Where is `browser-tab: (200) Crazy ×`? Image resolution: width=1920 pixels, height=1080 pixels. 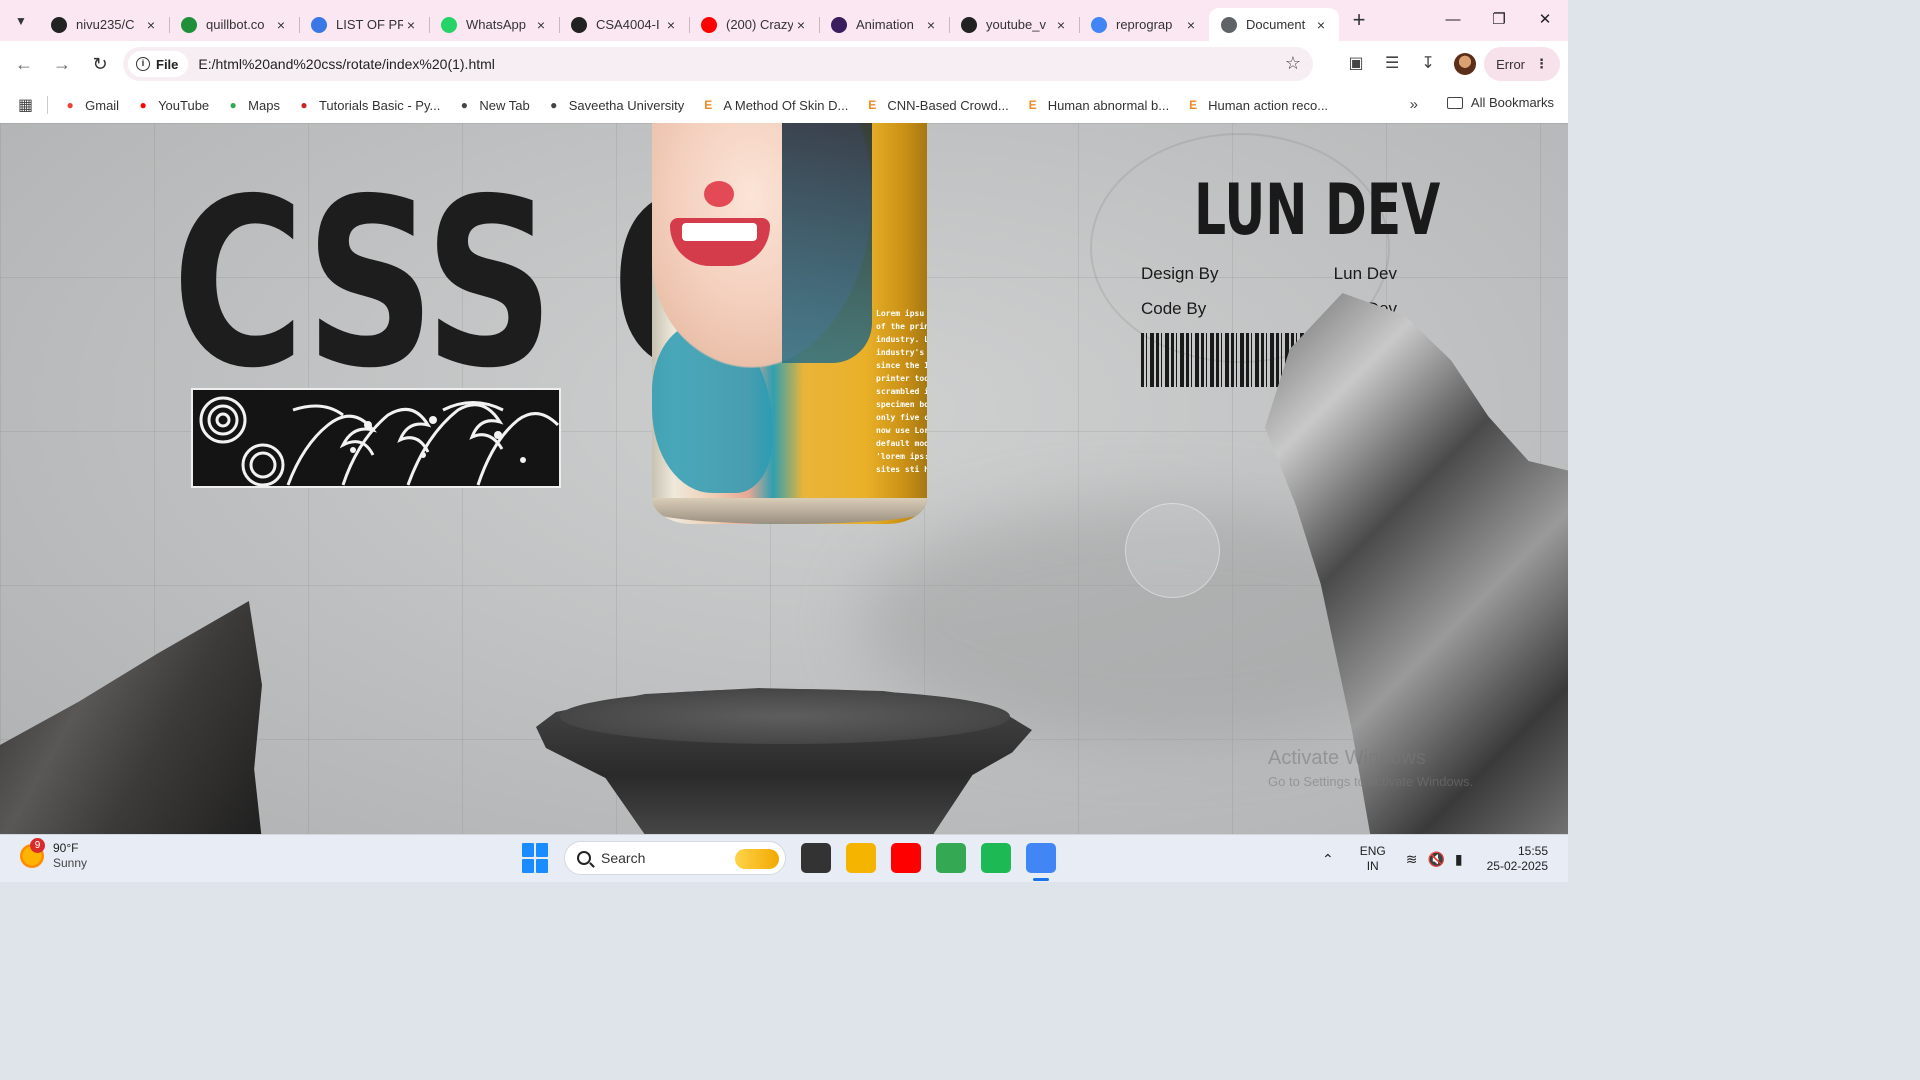
browser-tab: (200) Crazy × is located at coordinates (754, 24).